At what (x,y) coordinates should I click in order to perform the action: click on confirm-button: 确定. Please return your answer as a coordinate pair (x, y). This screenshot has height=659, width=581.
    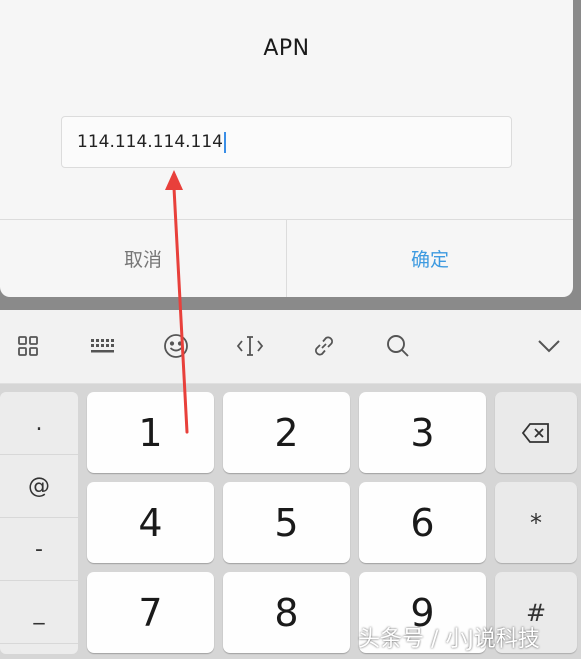
    Looking at the image, I should click on (430, 258).